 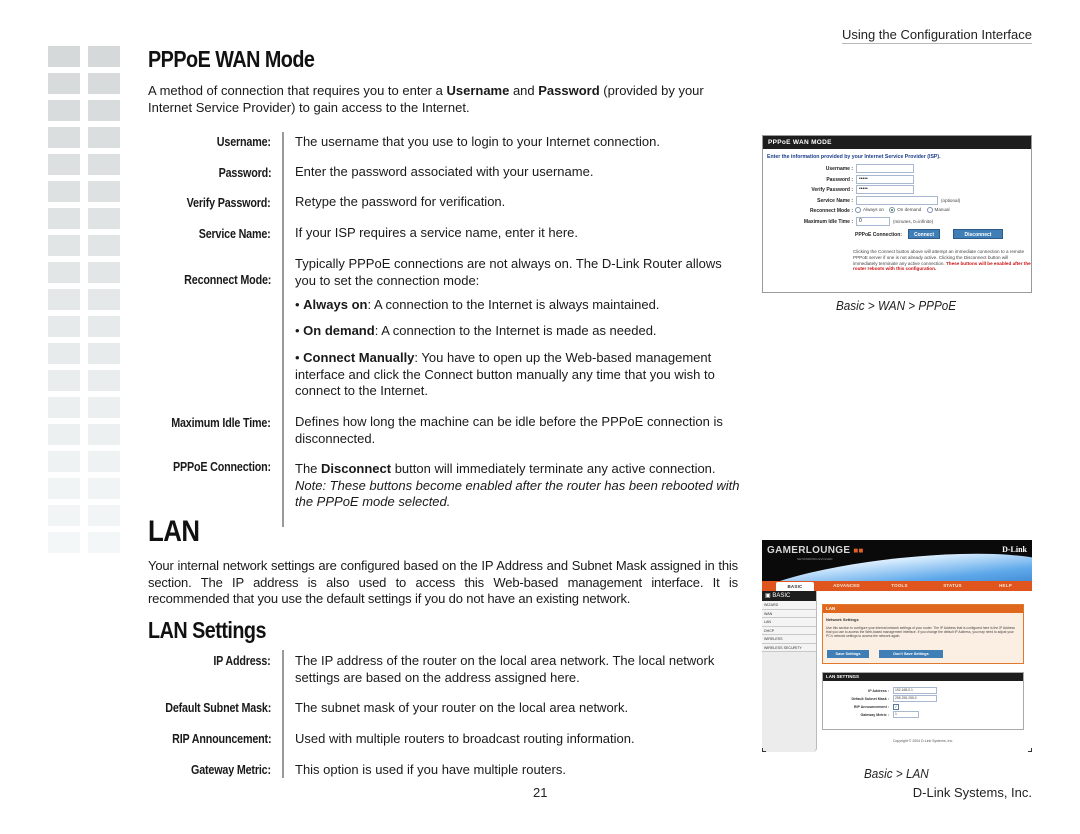 What do you see at coordinates (789, 613) in the screenshot?
I see `sidebar-item-wan: WAN` at bounding box center [789, 613].